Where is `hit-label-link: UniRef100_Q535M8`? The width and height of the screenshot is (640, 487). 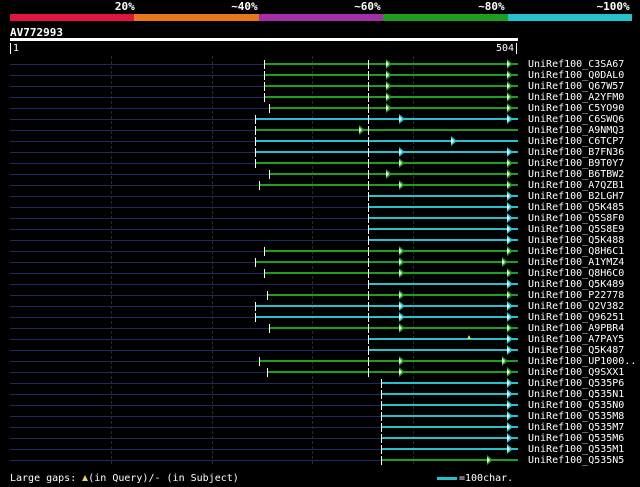
hit-label-link: UniRef100_Q535M8 is located at coordinates (576, 416).